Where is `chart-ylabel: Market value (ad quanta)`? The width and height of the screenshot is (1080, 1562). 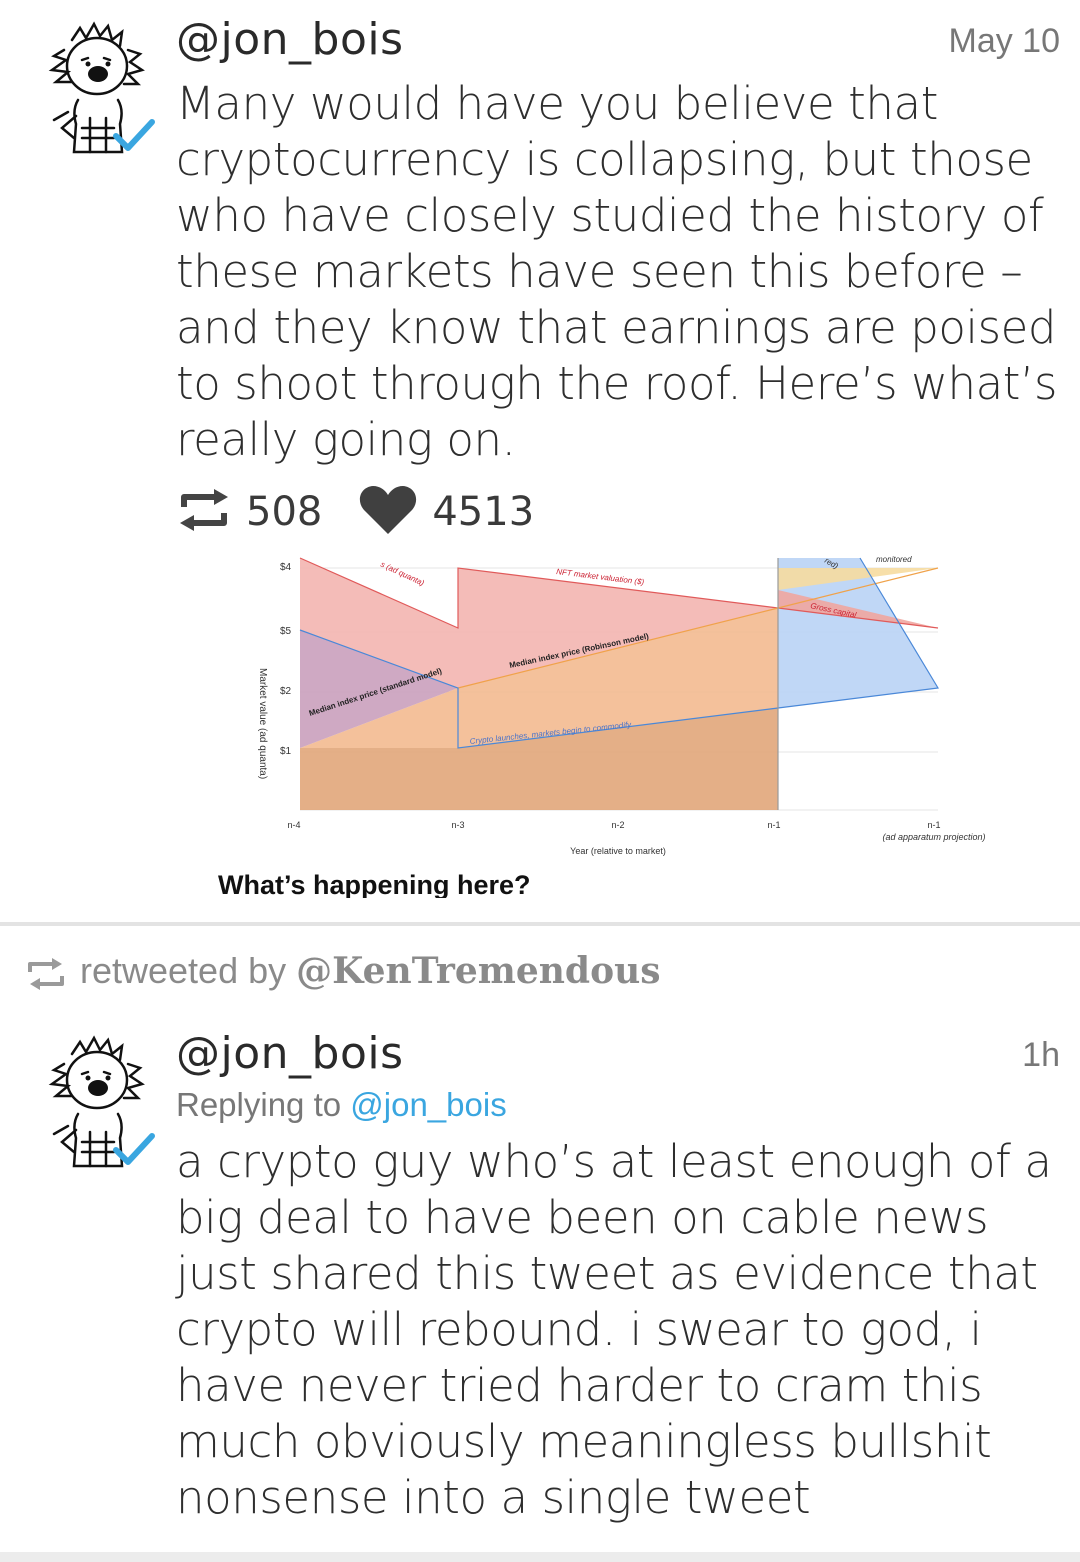
chart-ylabel: Market value (ad quanta) is located at coordinates (262, 723).